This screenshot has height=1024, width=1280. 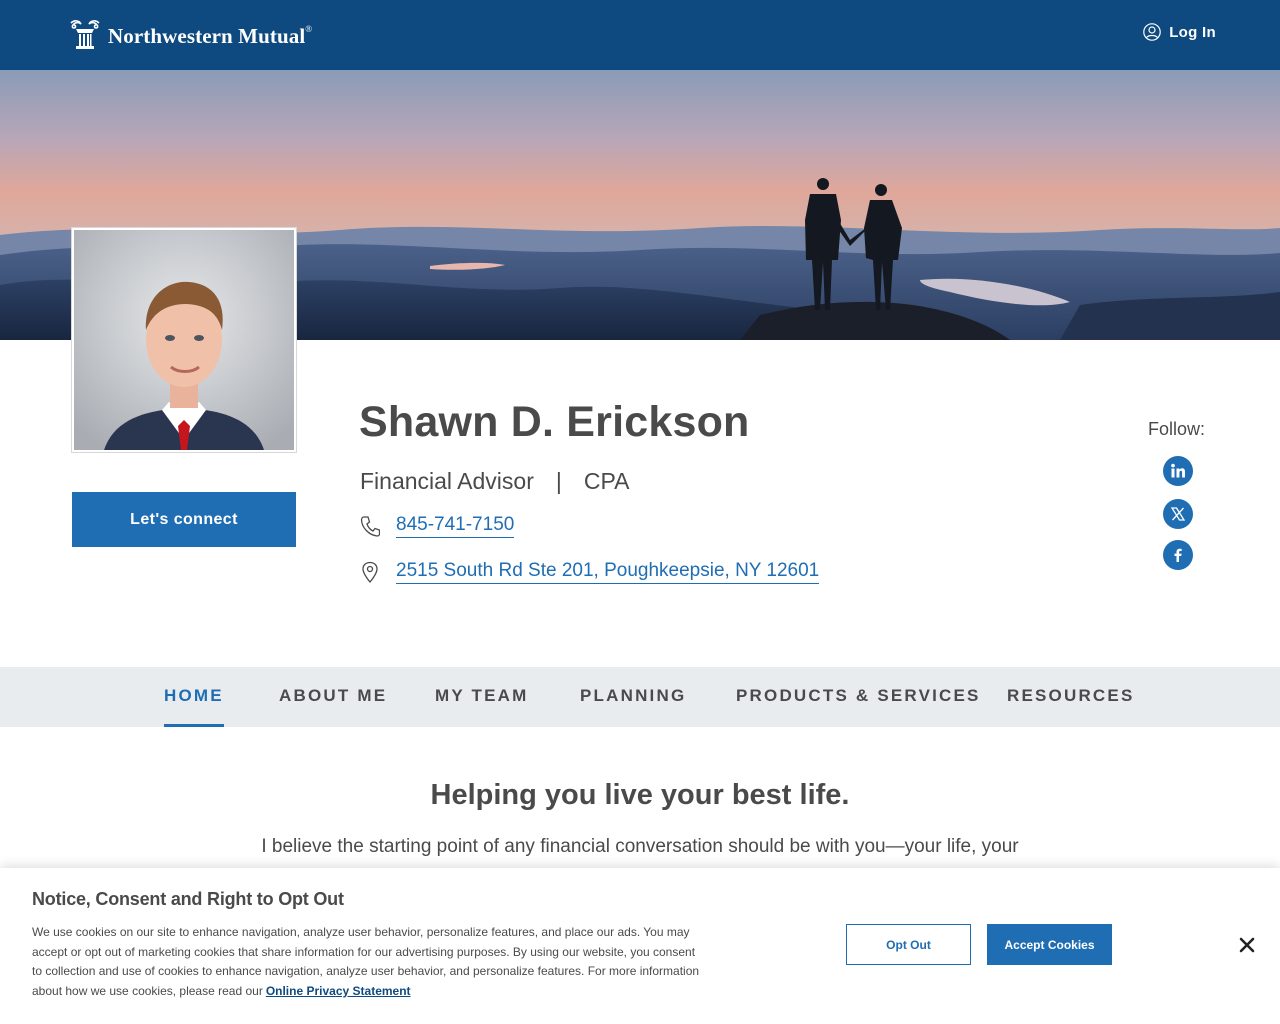 What do you see at coordinates (858, 697) in the screenshot?
I see `nav-products-services: PRODUCTS & SERVICES` at bounding box center [858, 697].